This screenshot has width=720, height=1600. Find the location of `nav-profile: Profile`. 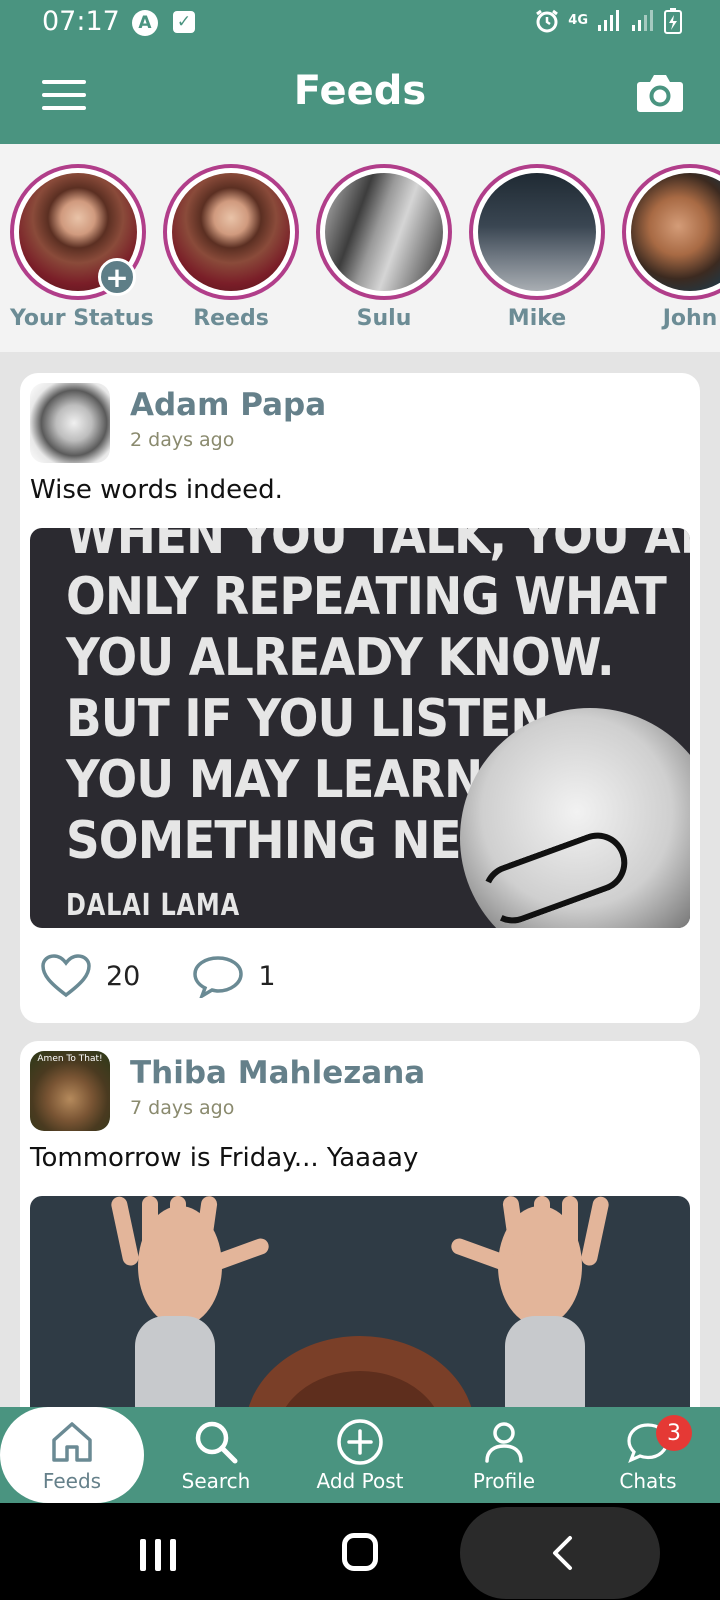

nav-profile: Profile is located at coordinates (504, 1455).